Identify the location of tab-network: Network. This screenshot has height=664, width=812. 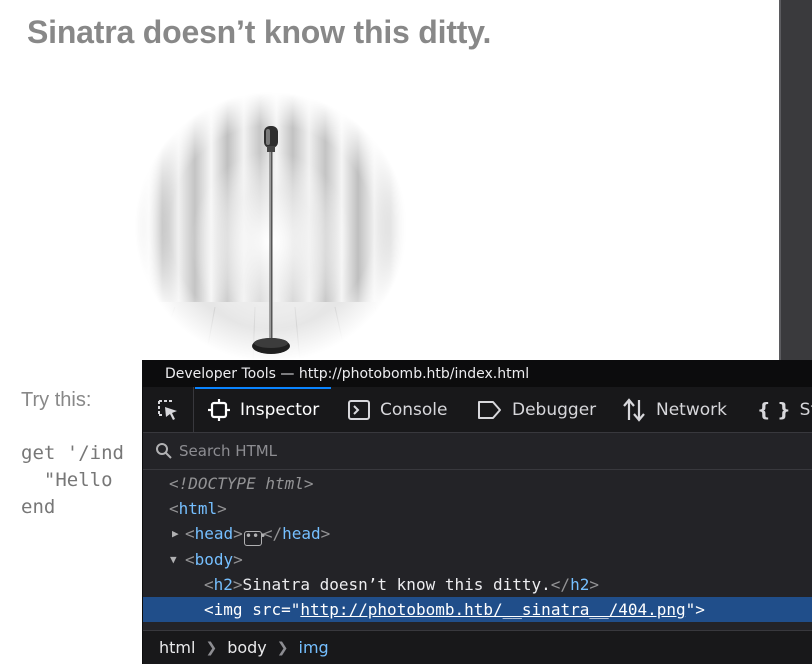
(674, 409).